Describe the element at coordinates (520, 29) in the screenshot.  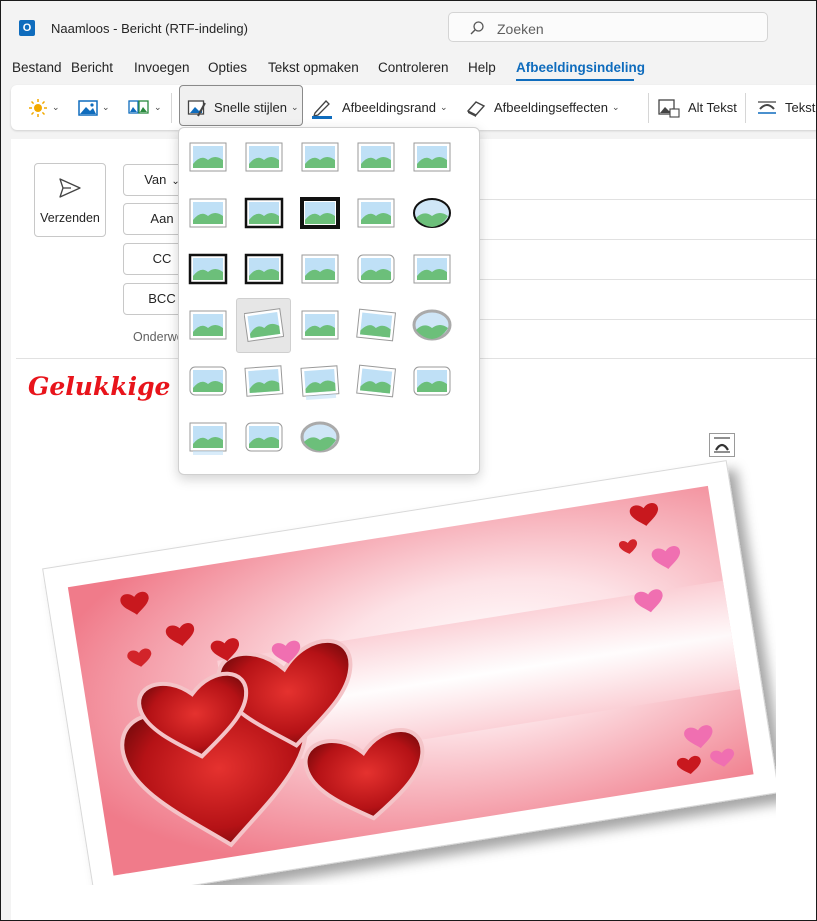
I see `search-placeholder: Zoeken` at that location.